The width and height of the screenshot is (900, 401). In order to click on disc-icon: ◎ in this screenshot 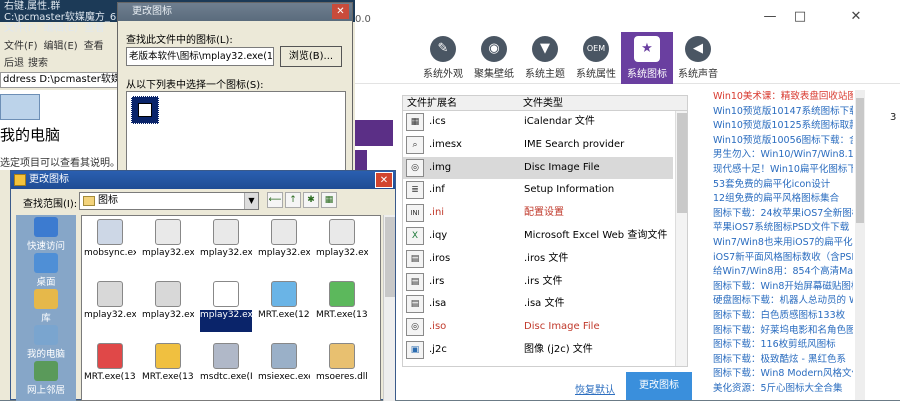, I will do `click(415, 167)`.